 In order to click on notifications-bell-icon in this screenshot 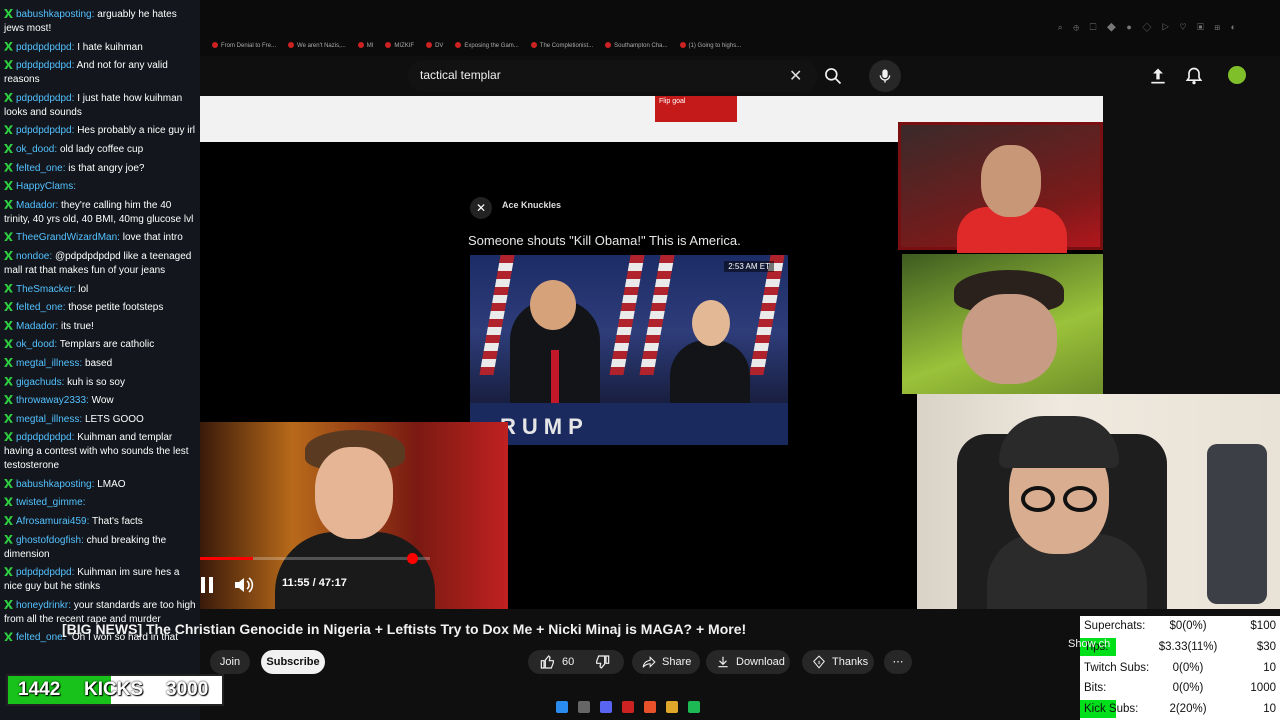, I will do `click(1194, 76)`.